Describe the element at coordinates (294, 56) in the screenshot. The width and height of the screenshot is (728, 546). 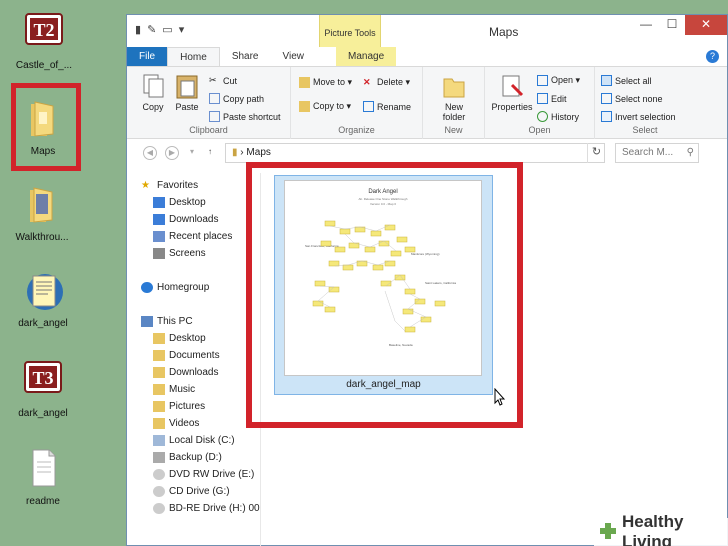
I see `tab-view: View` at that location.